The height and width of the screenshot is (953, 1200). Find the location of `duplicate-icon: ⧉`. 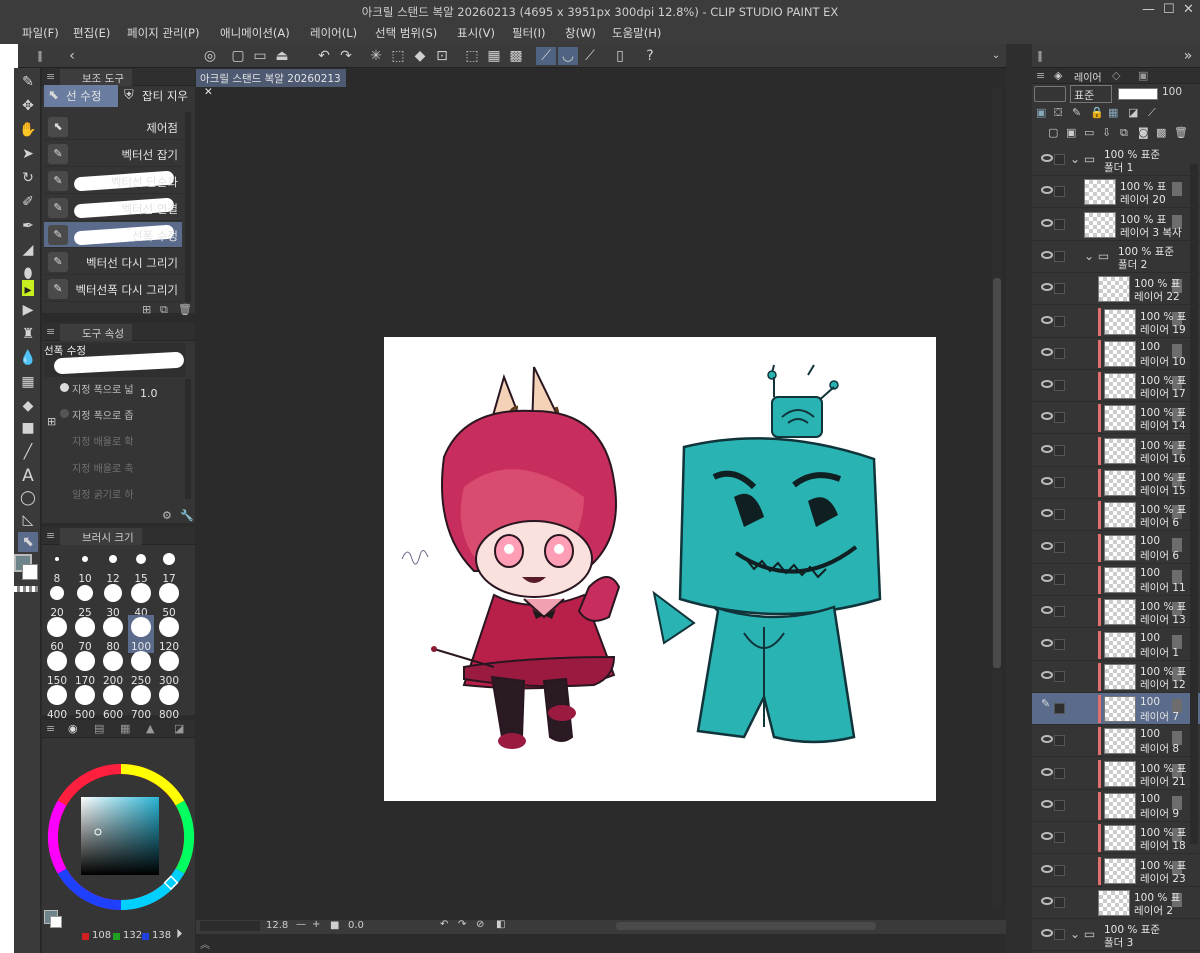

duplicate-icon: ⧉ is located at coordinates (164, 310).